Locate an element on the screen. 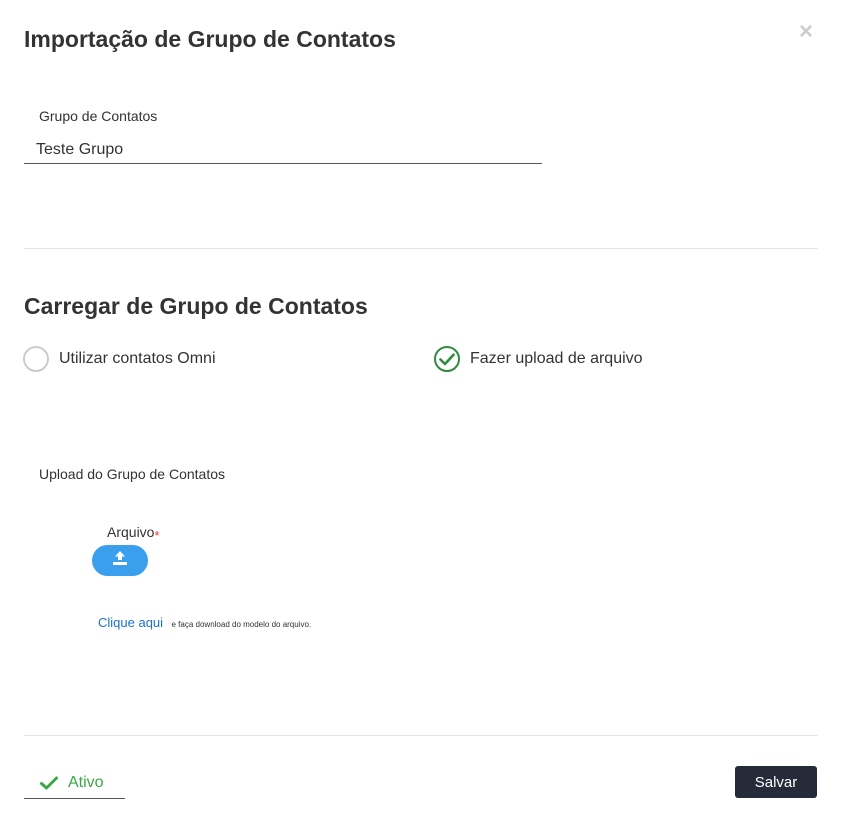 This screenshot has width=854, height=821. upload-icon is located at coordinates (120, 560).